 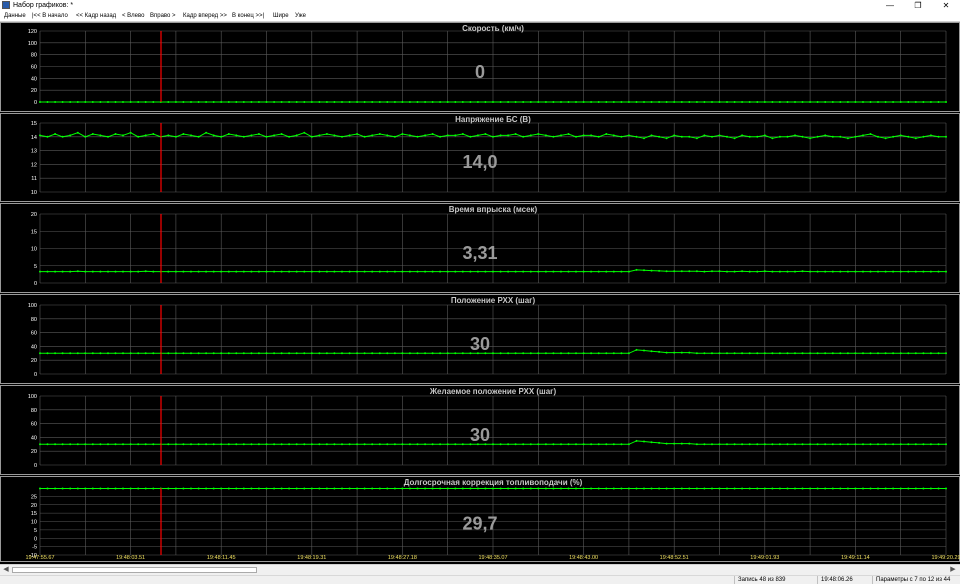 What do you see at coordinates (6, 570) in the screenshot?
I see `scroll-left-icon: ◀` at bounding box center [6, 570].